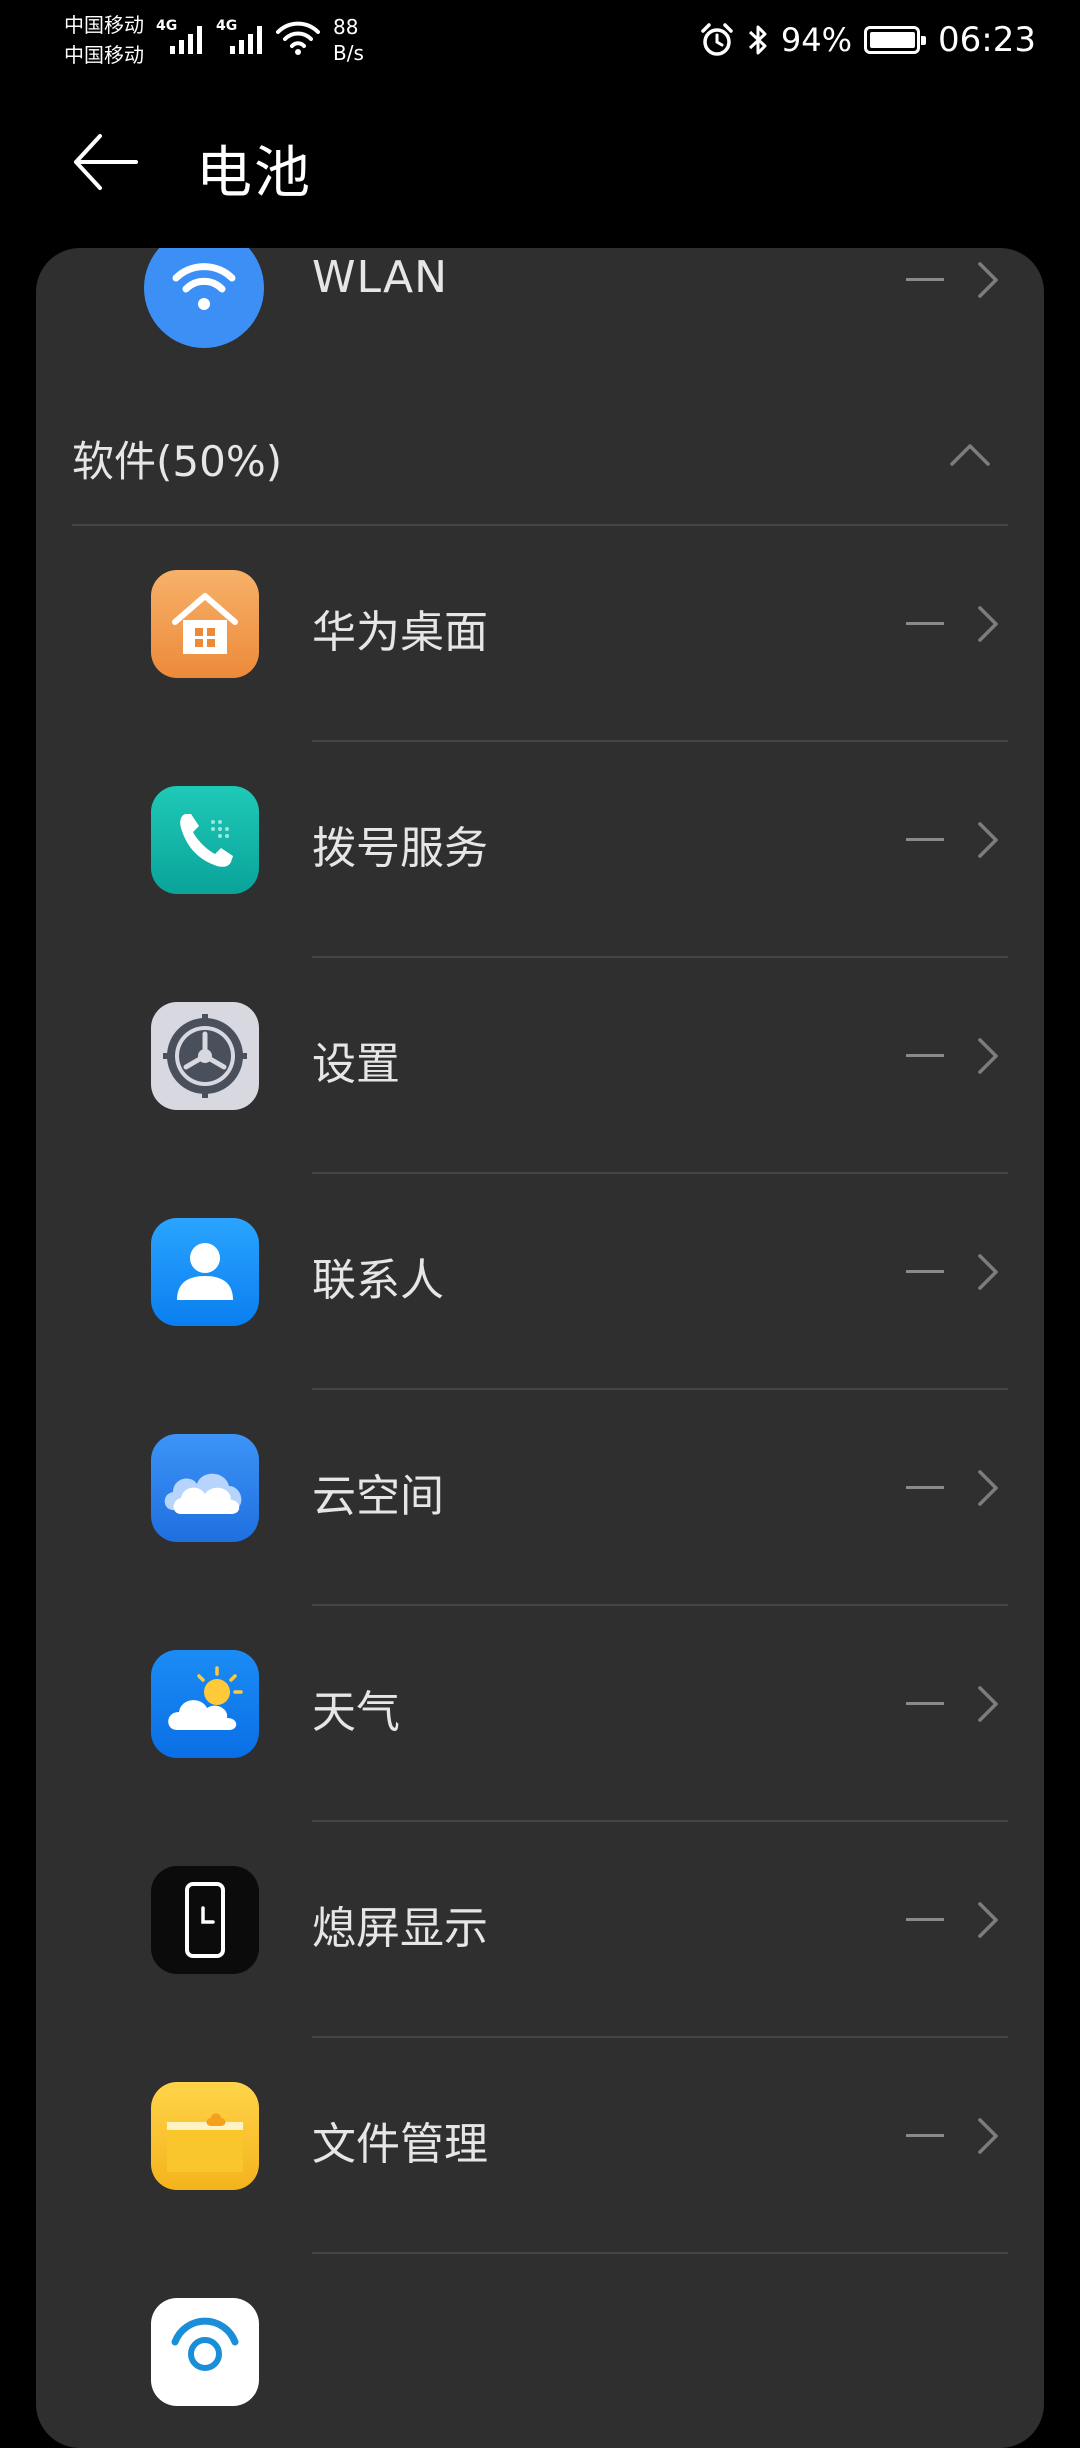 The image size is (1080, 2448). I want to click on back-button, so click(110, 165).